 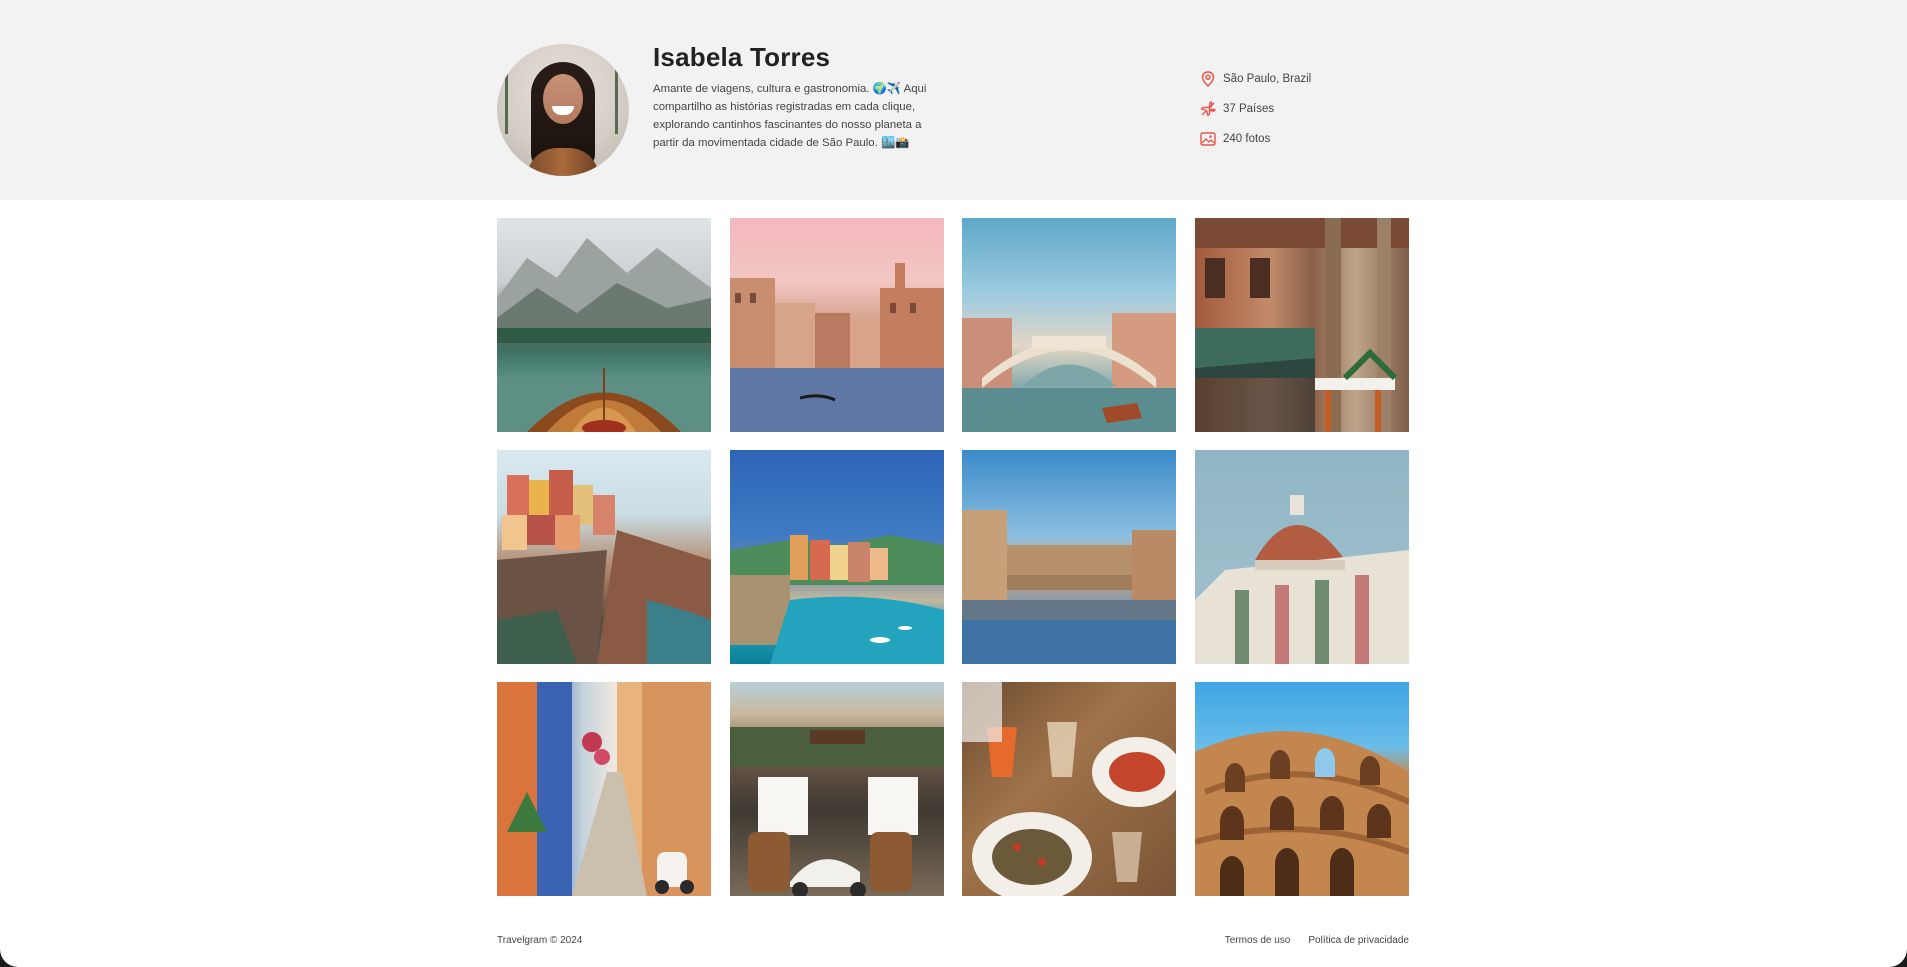 What do you see at coordinates (1358, 940) in the screenshot?
I see `privacy-link: Política de privacidade` at bounding box center [1358, 940].